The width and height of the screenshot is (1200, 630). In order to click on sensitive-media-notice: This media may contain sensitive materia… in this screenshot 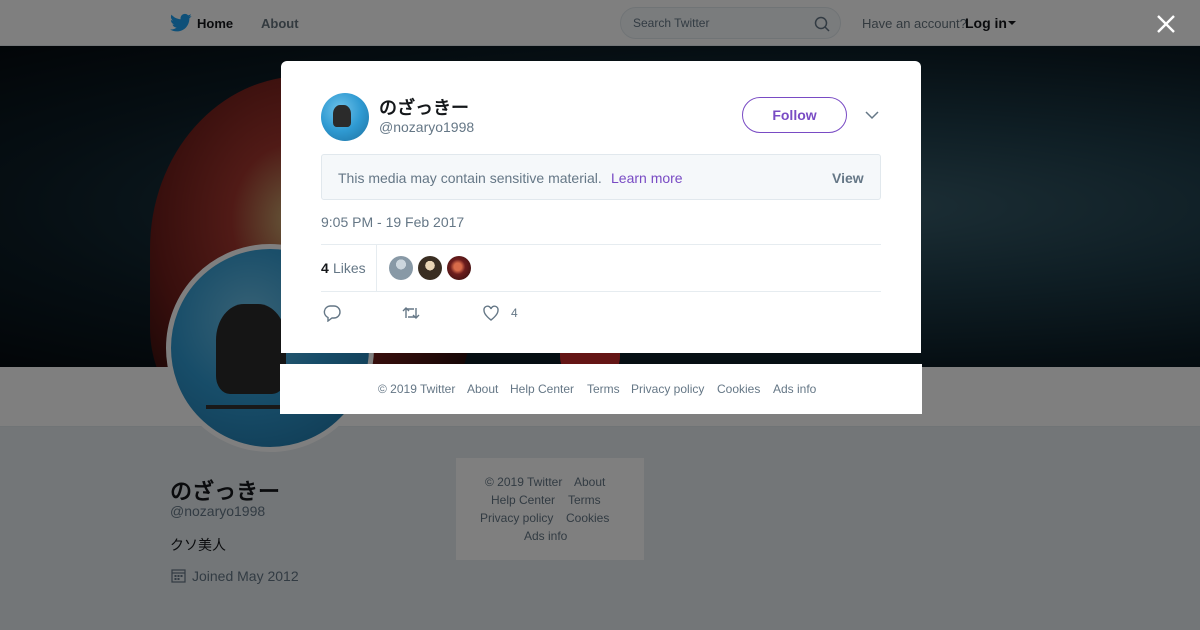, I will do `click(601, 177)`.